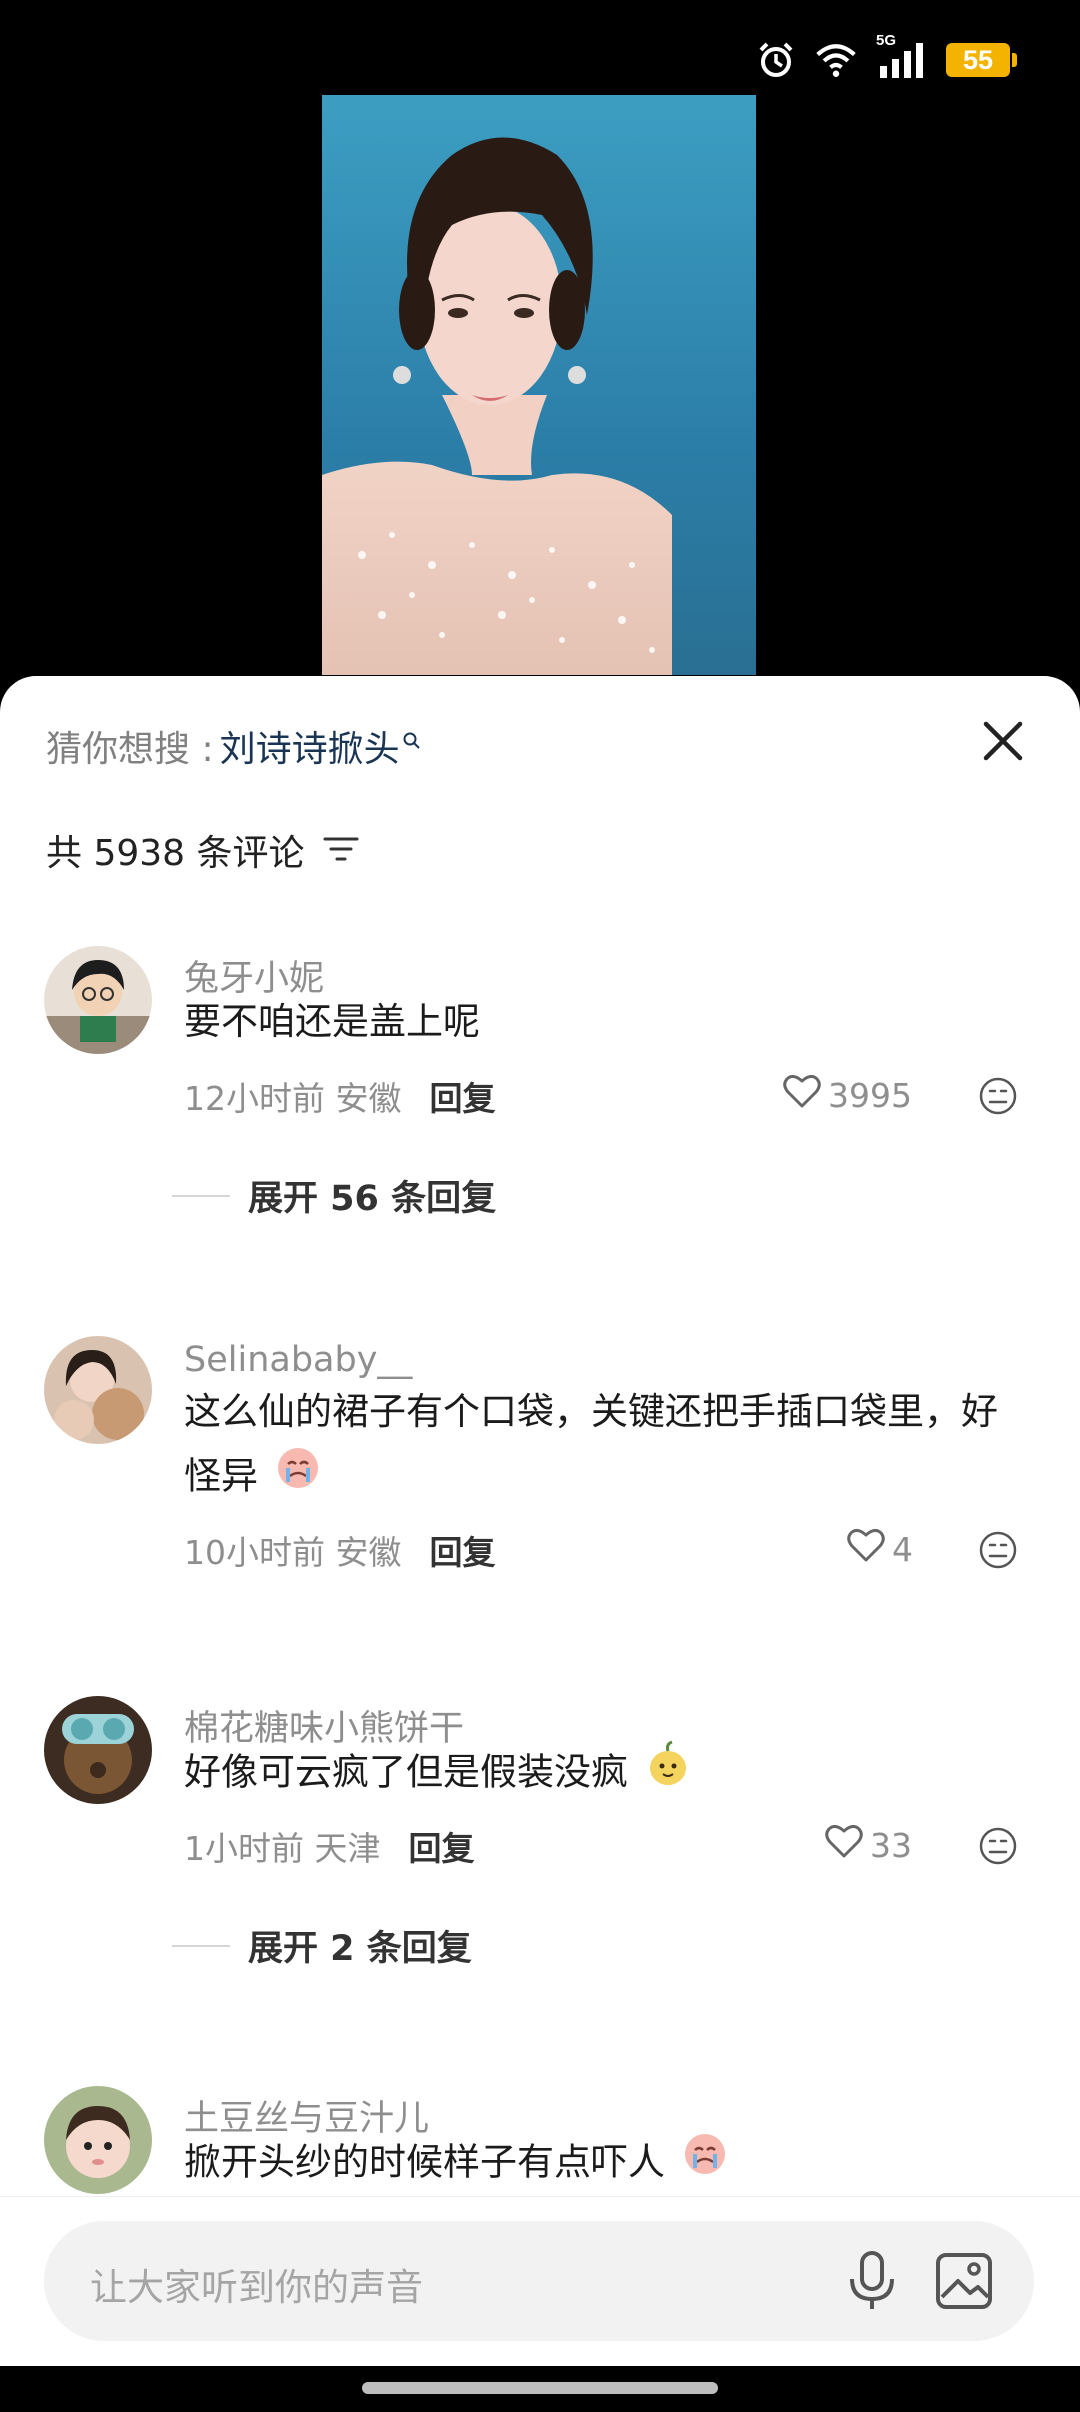 This screenshot has width=1080, height=2412. I want to click on comment-meta: 10小时前 安徽 回复, so click(339, 1550).